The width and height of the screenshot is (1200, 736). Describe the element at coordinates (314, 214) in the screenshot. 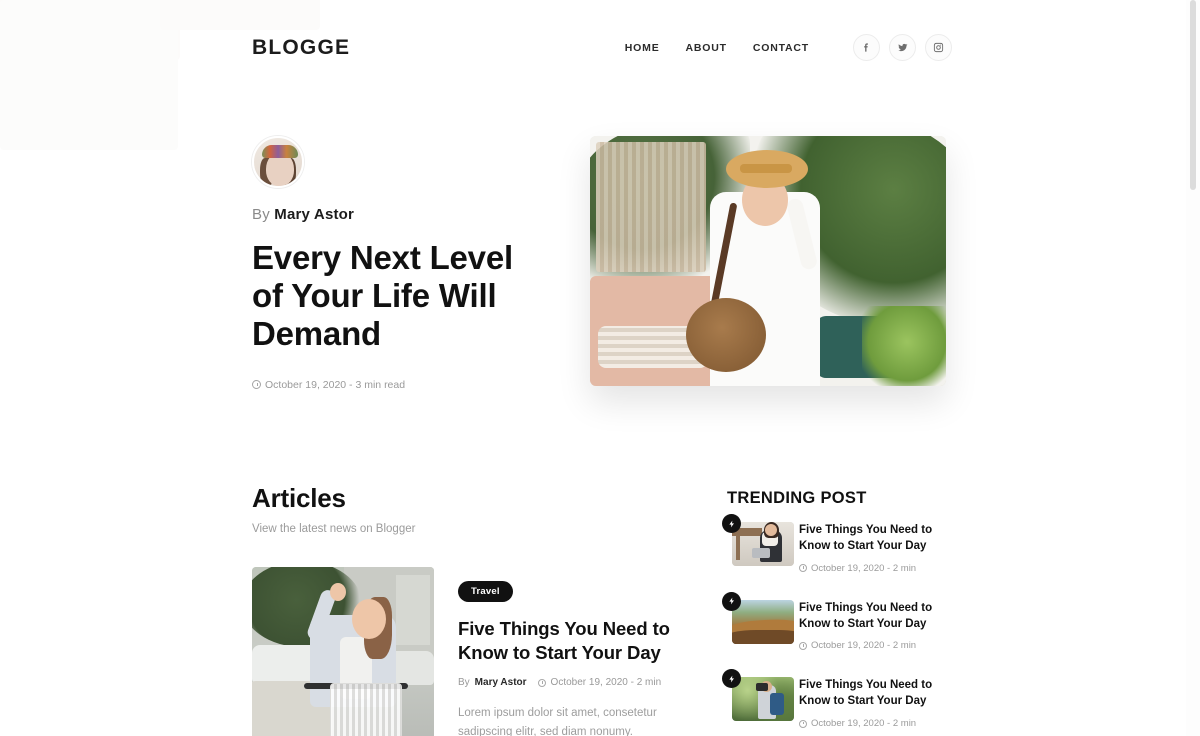

I see `hero-author: Mary Astor` at that location.